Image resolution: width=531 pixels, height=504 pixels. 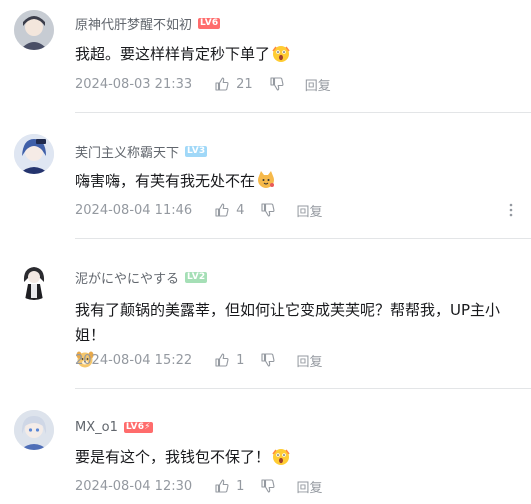 I want to click on username-row: MX_o1 LV6⚡, so click(x=114, y=427).